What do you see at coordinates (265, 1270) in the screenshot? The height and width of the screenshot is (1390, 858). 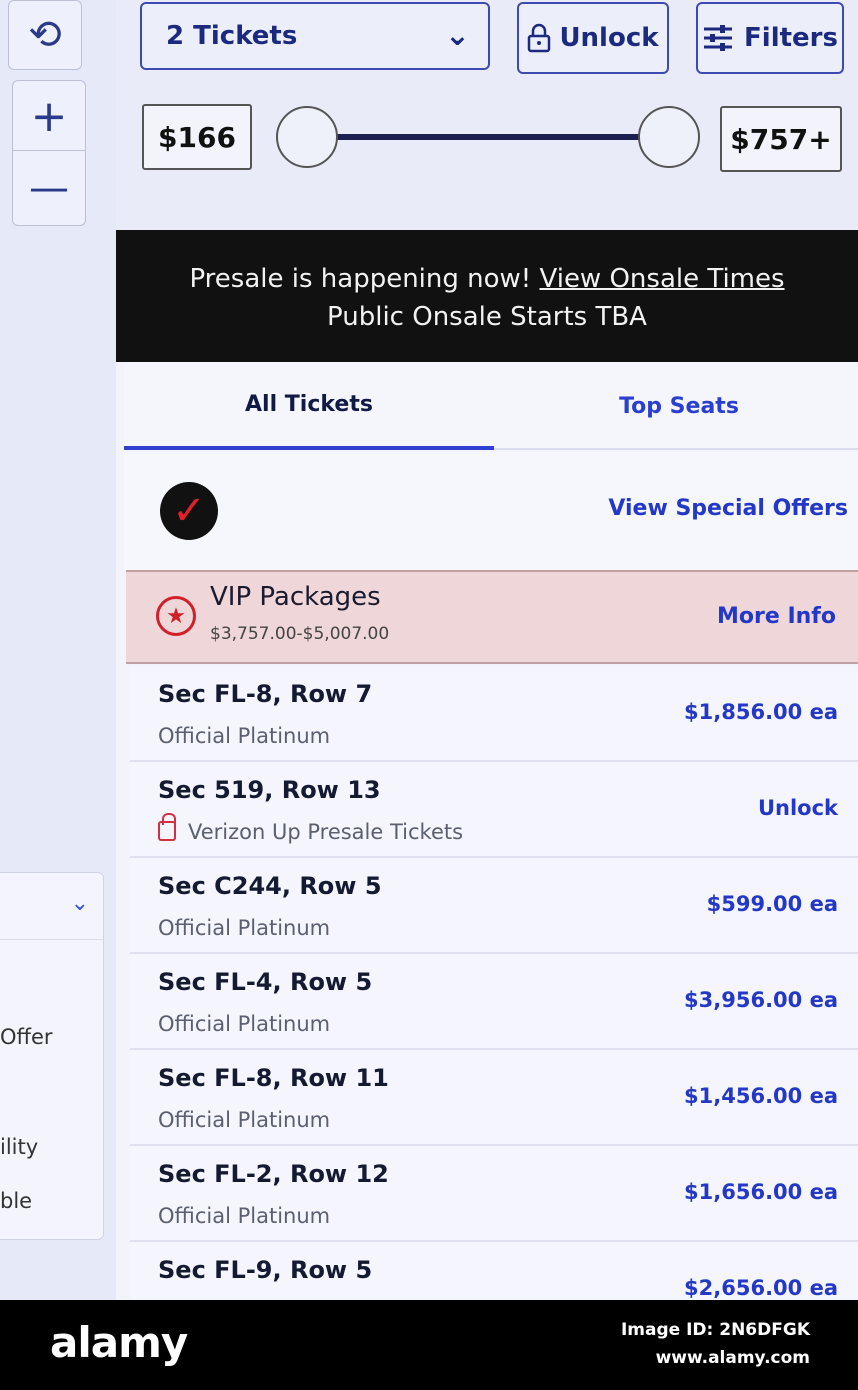 I see `listing-section: Sec FL-9, Row 5` at bounding box center [265, 1270].